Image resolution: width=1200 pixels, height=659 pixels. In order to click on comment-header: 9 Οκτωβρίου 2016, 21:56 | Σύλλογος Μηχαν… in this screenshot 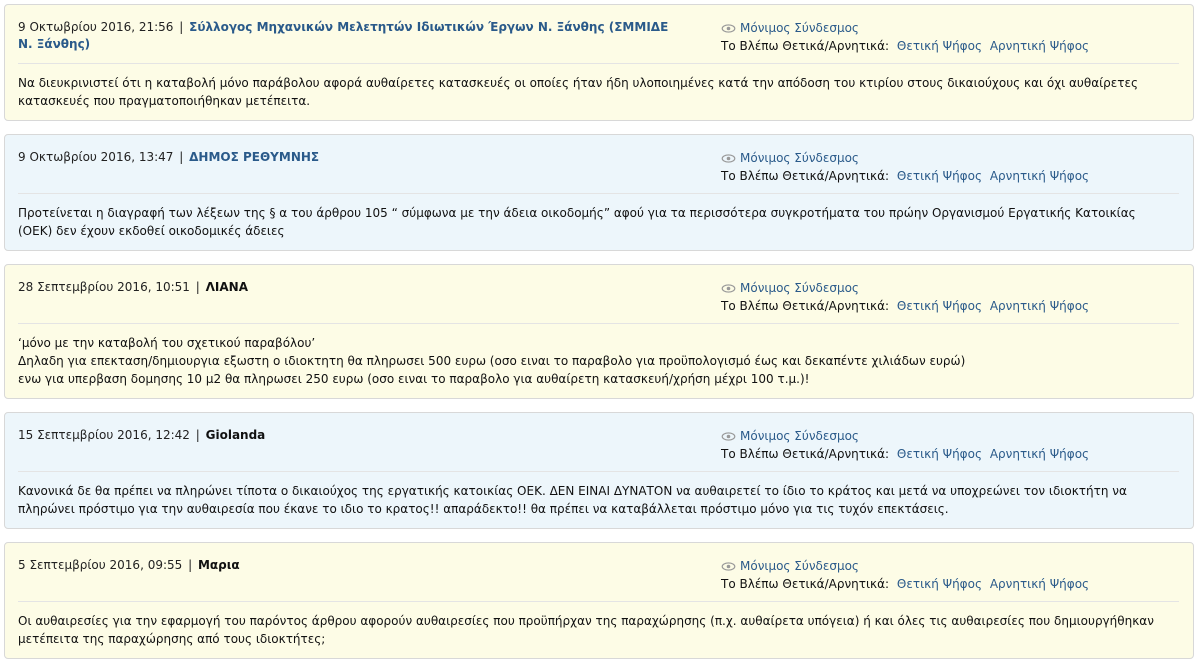, I will do `click(598, 37)`.